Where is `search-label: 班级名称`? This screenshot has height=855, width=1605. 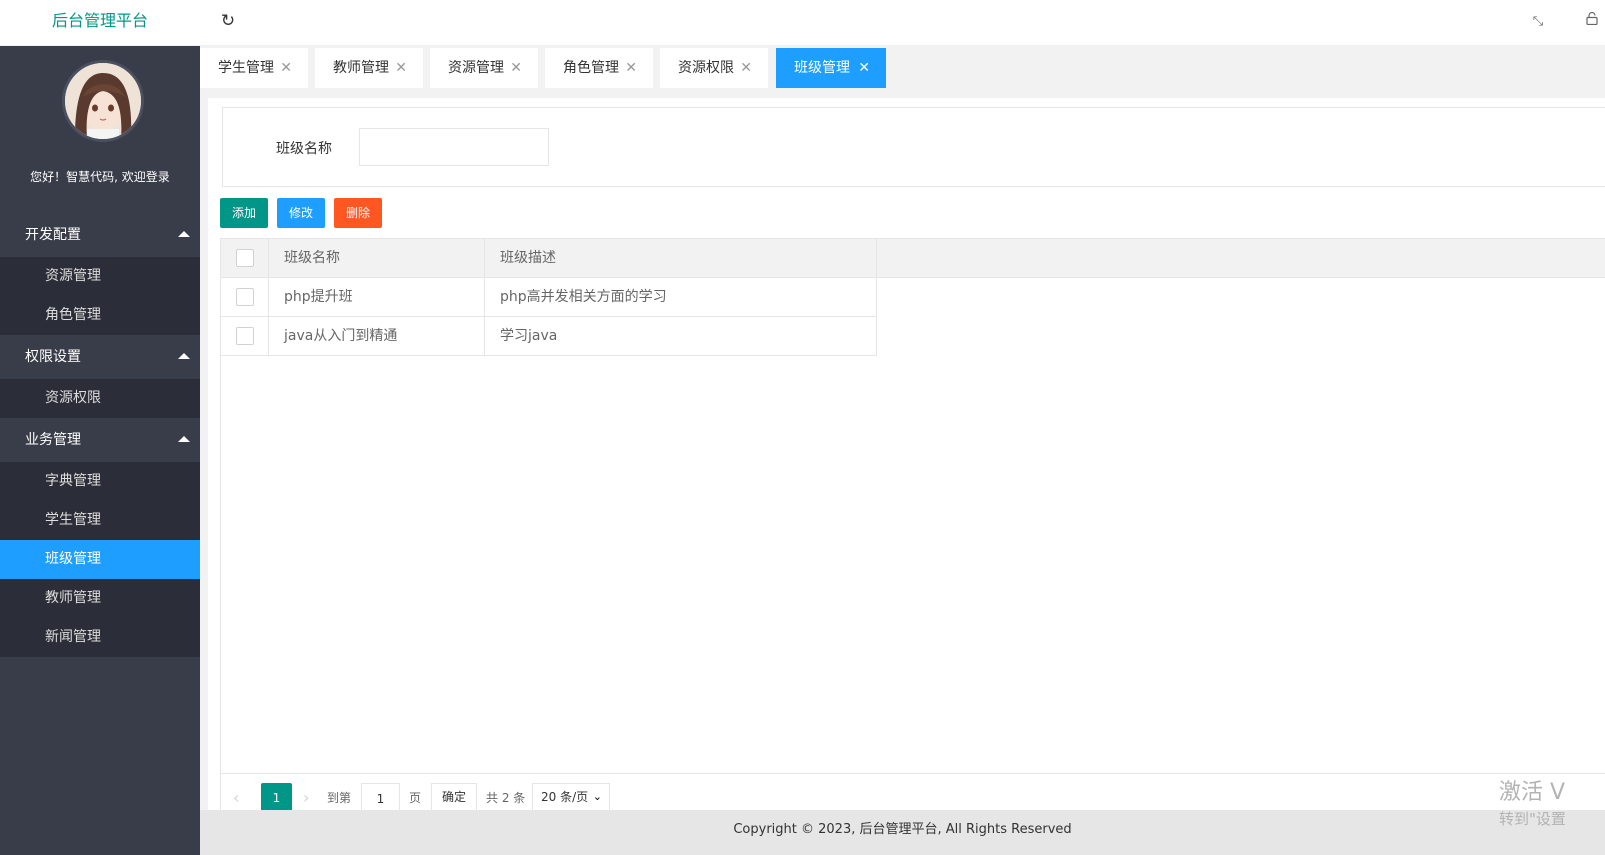 search-label: 班级名称 is located at coordinates (304, 149).